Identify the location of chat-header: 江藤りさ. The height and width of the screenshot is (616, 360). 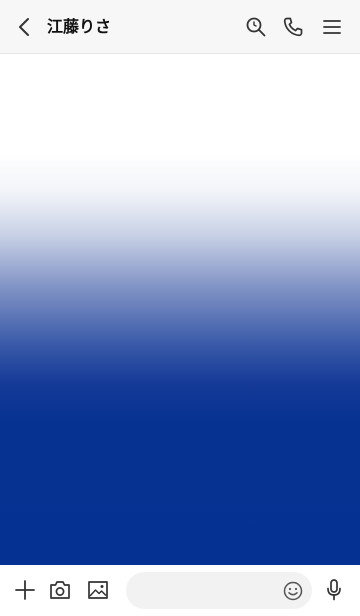
(180, 27).